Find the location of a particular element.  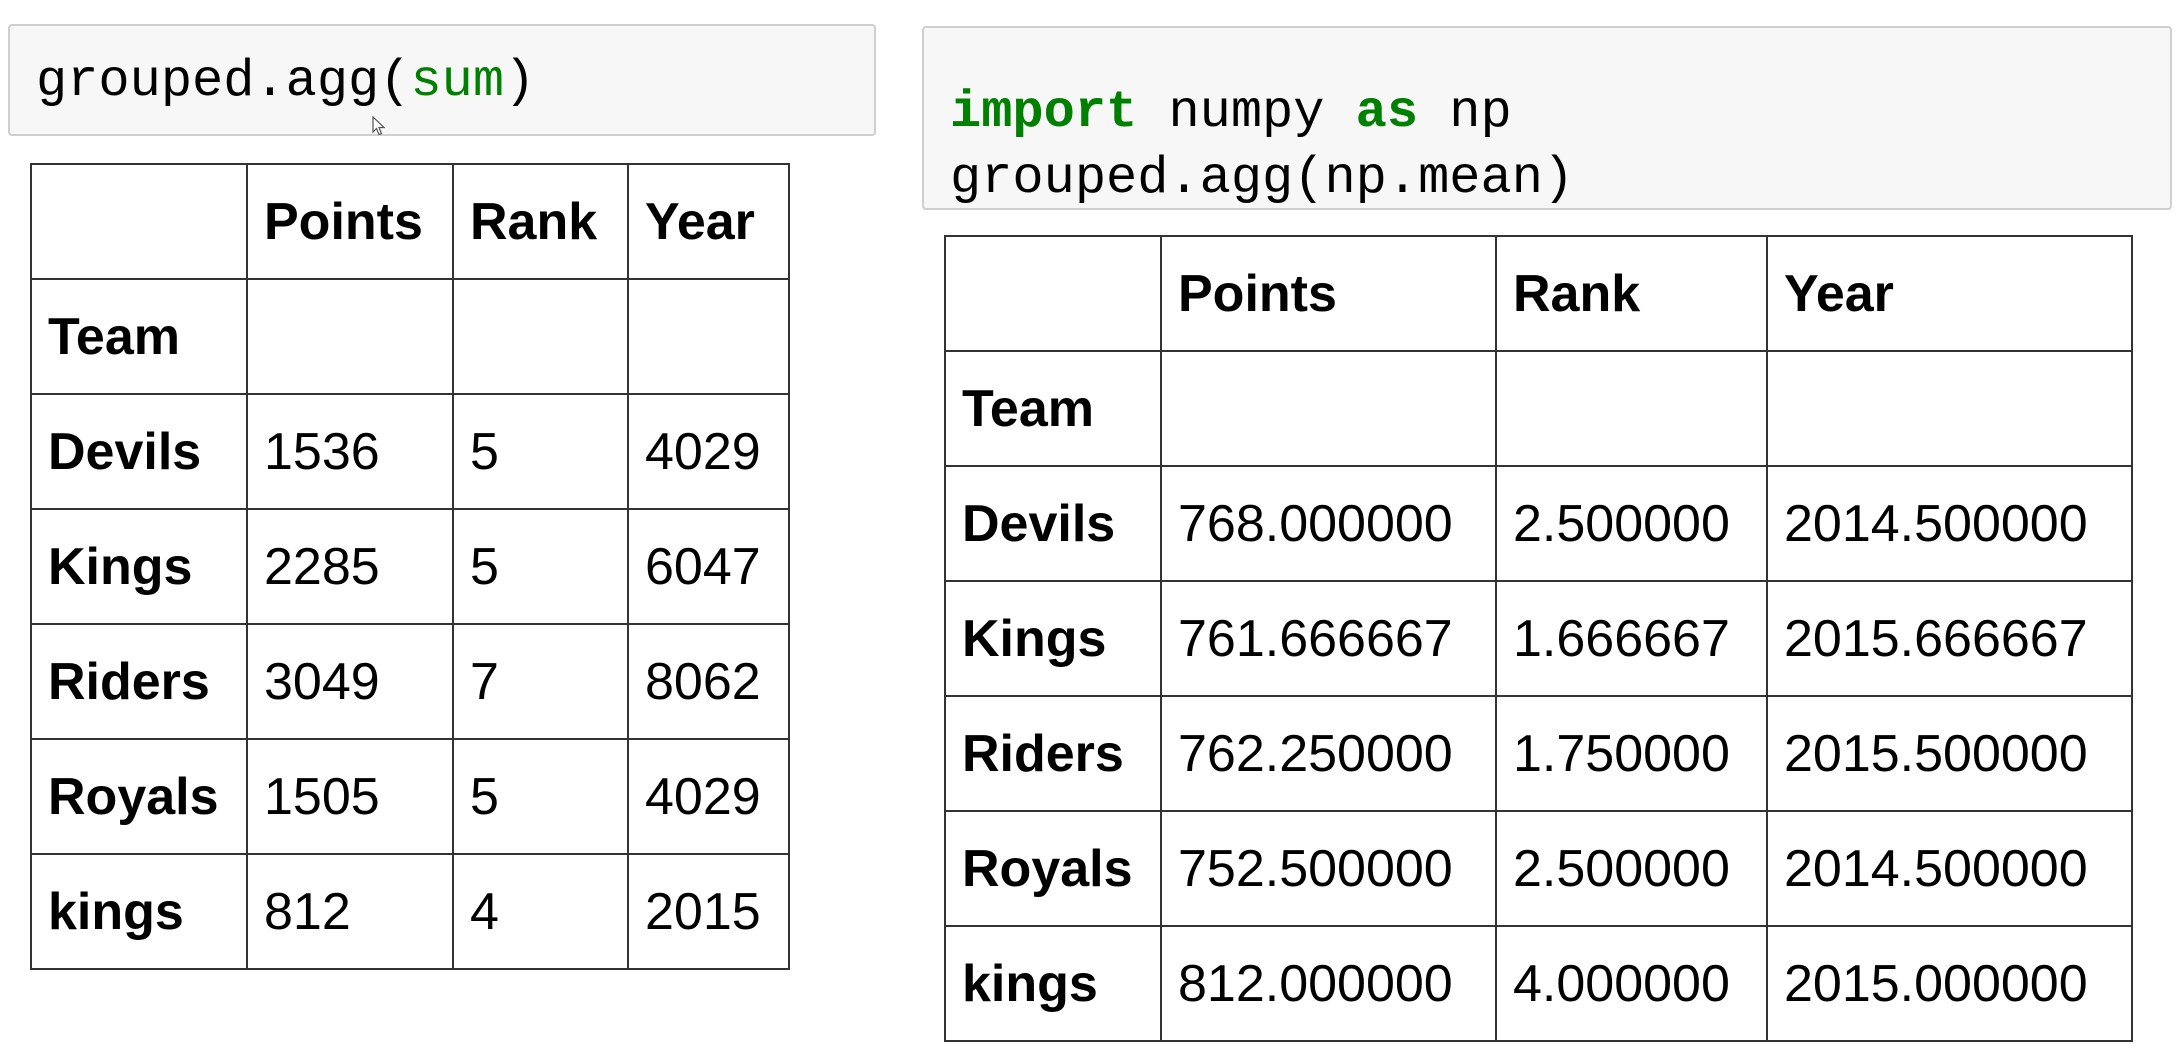

cell-points: 2285 is located at coordinates (350, 566).